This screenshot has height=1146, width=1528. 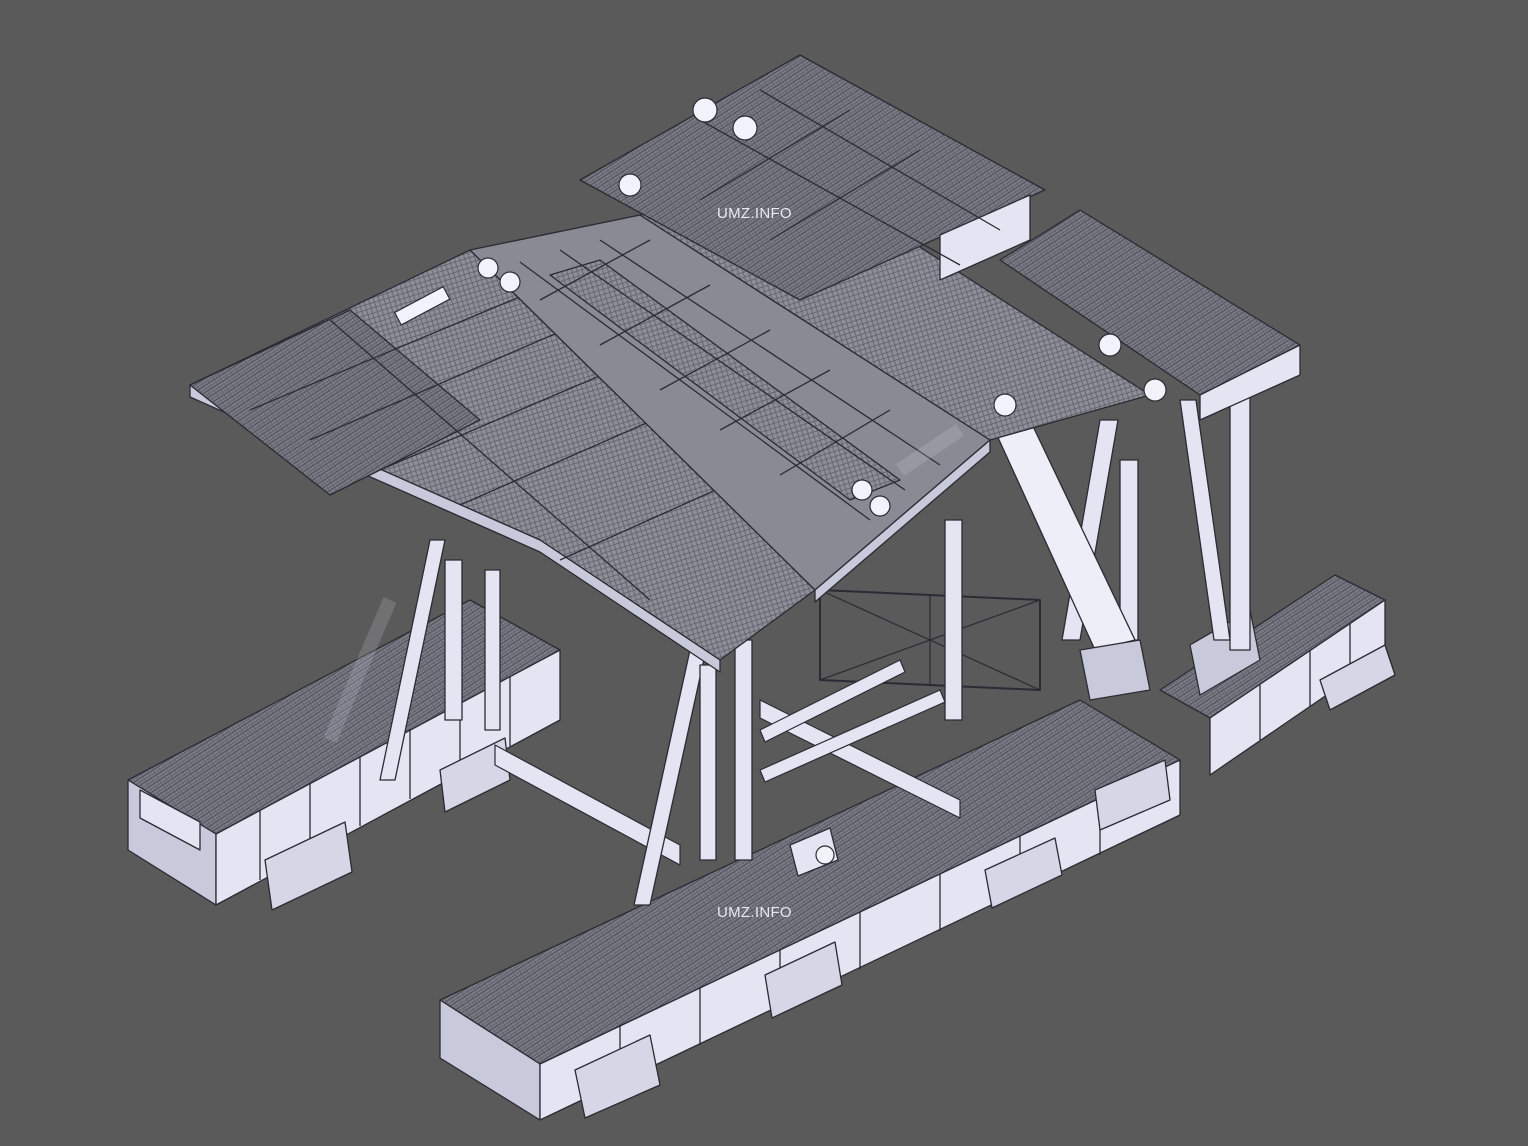 What do you see at coordinates (754, 213) in the screenshot?
I see `watermark-top: UMZ.INFO` at bounding box center [754, 213].